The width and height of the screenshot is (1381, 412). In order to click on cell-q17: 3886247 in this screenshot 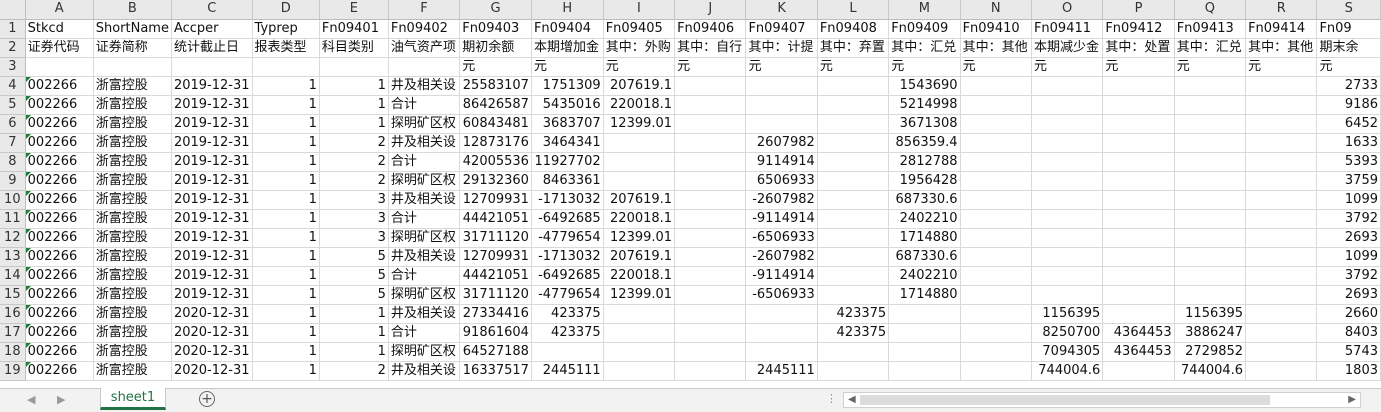, I will do `click(1210, 333)`.